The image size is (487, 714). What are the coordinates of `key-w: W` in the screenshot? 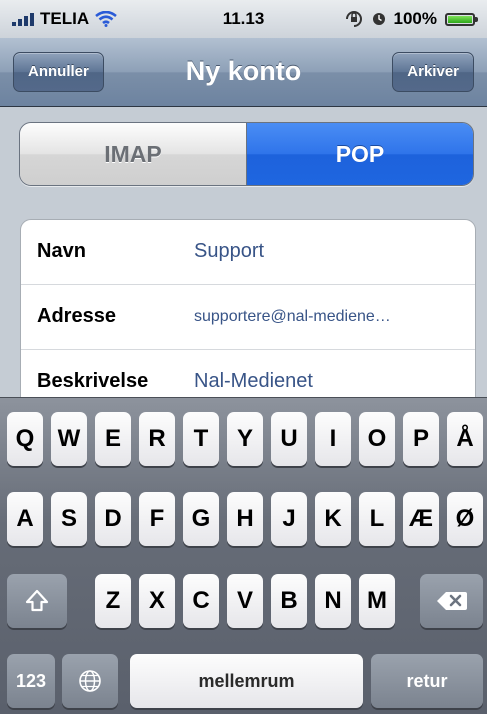 It's located at (69, 439).